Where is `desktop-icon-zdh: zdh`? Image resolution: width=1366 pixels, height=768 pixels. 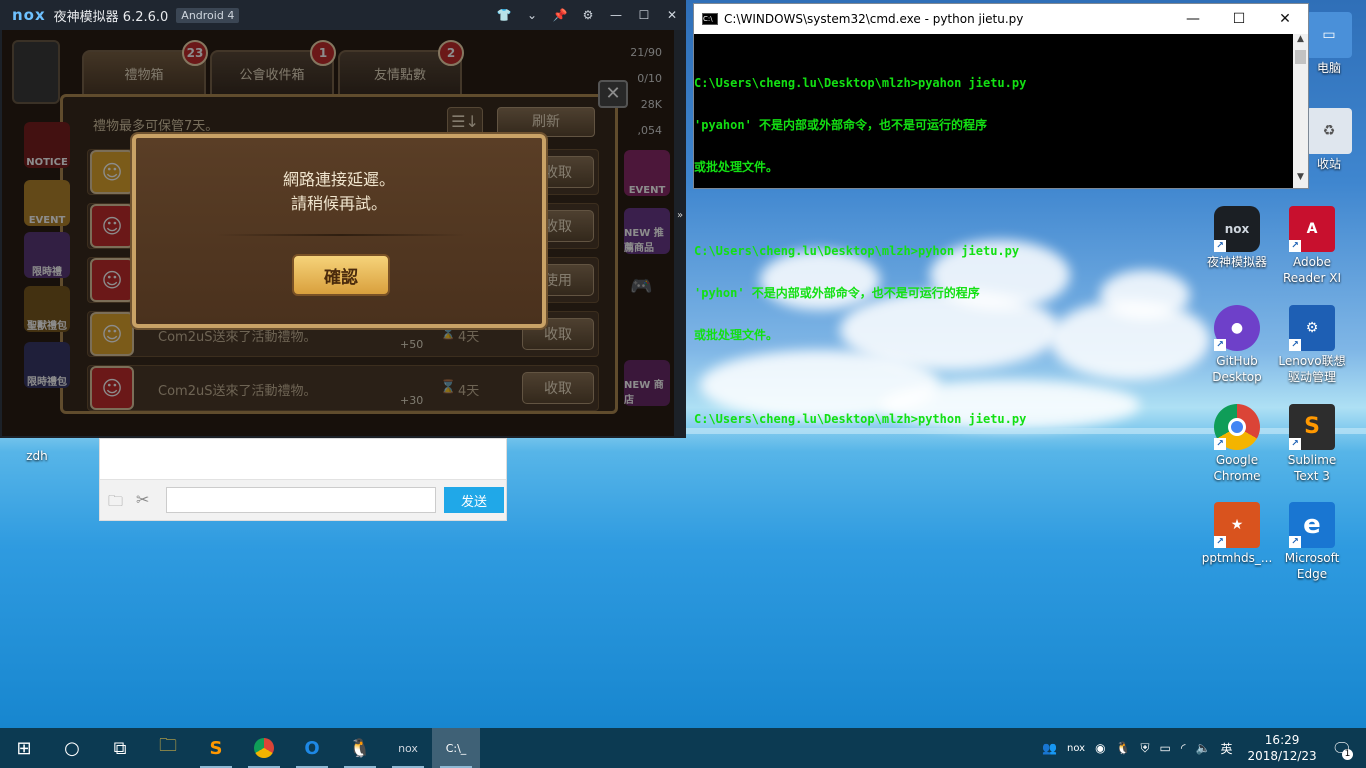
desktop-icon-zdh: zdh is located at coordinates (37, 452).